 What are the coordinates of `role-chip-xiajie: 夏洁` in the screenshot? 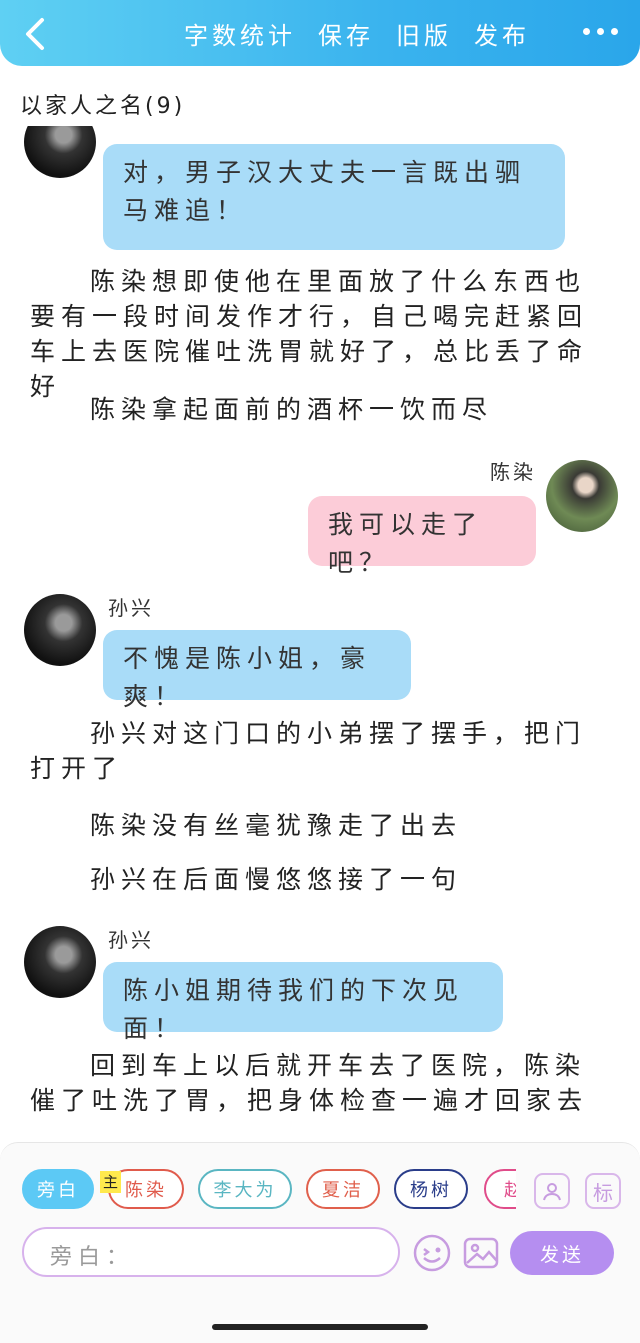 It's located at (343, 1189).